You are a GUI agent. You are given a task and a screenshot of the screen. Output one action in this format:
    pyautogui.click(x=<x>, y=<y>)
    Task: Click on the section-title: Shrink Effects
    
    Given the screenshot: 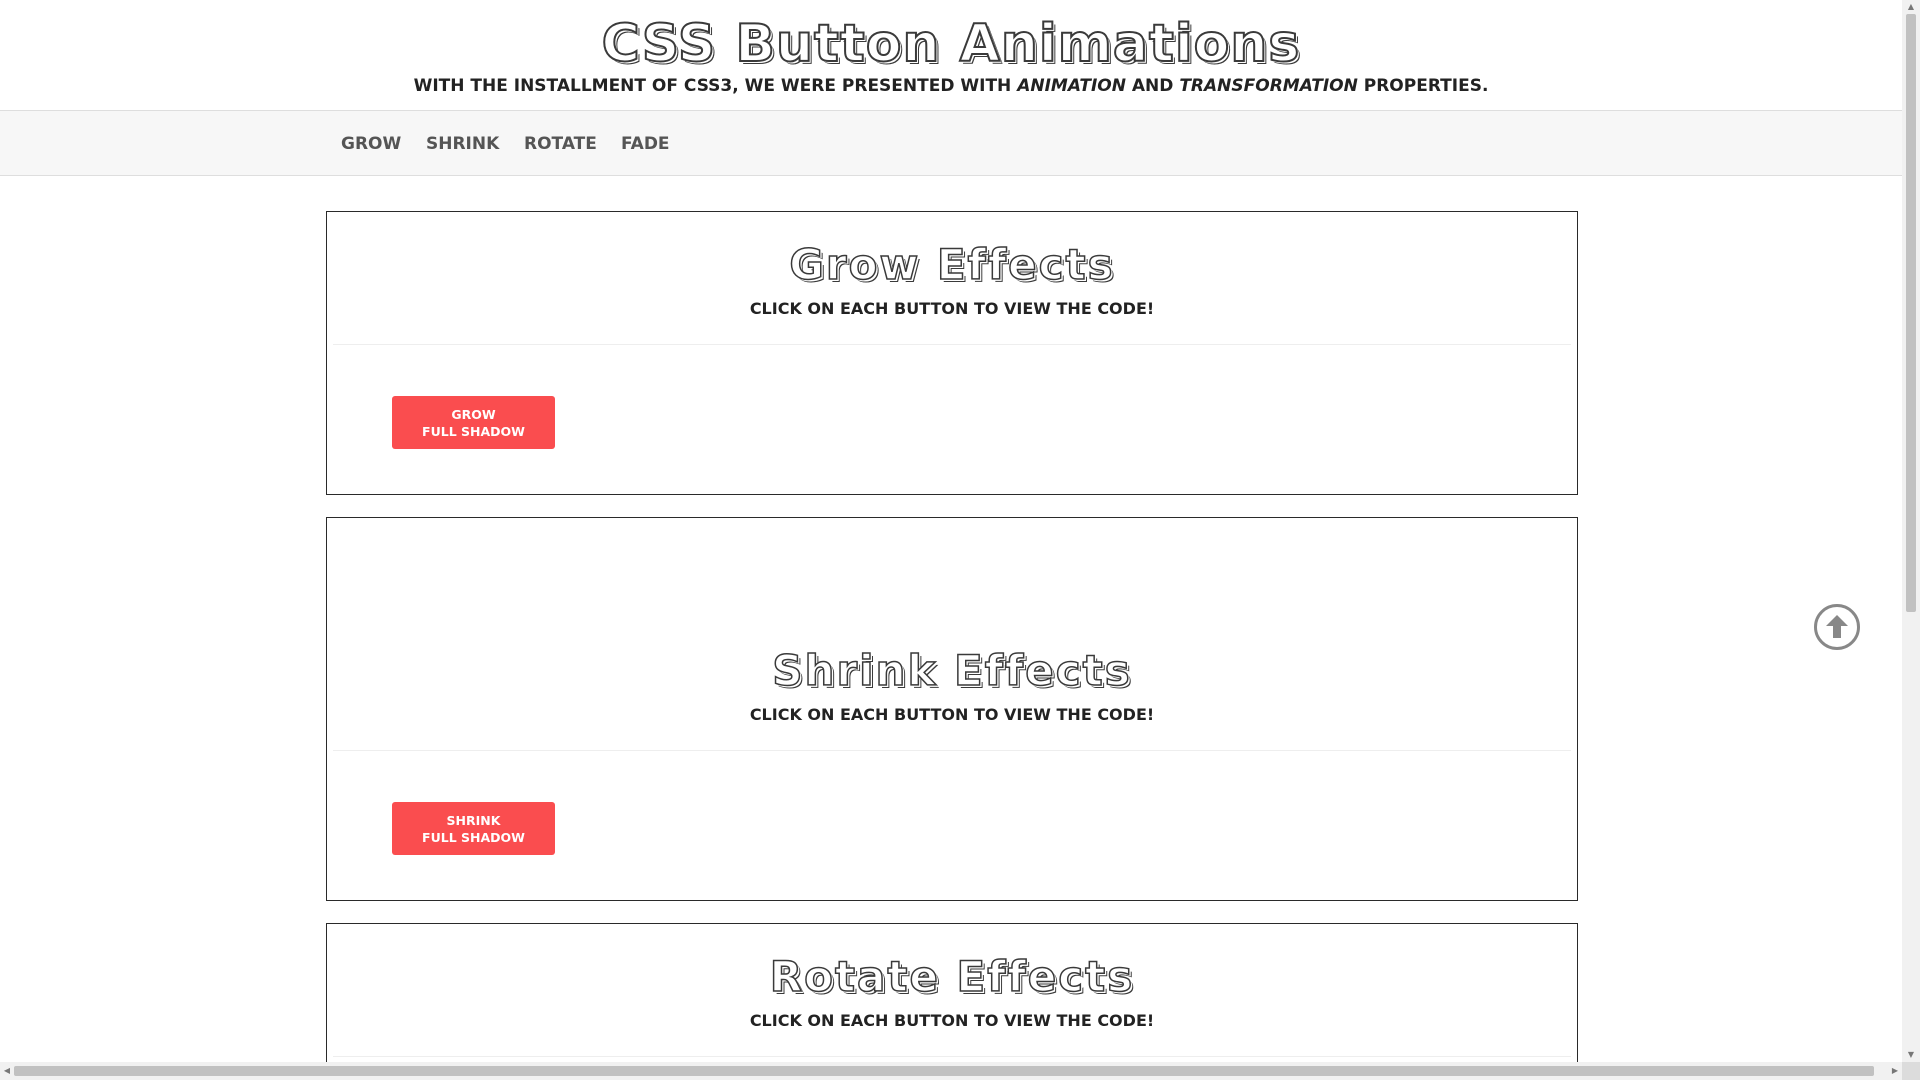 What is the action you would take?
    pyautogui.click(x=952, y=670)
    